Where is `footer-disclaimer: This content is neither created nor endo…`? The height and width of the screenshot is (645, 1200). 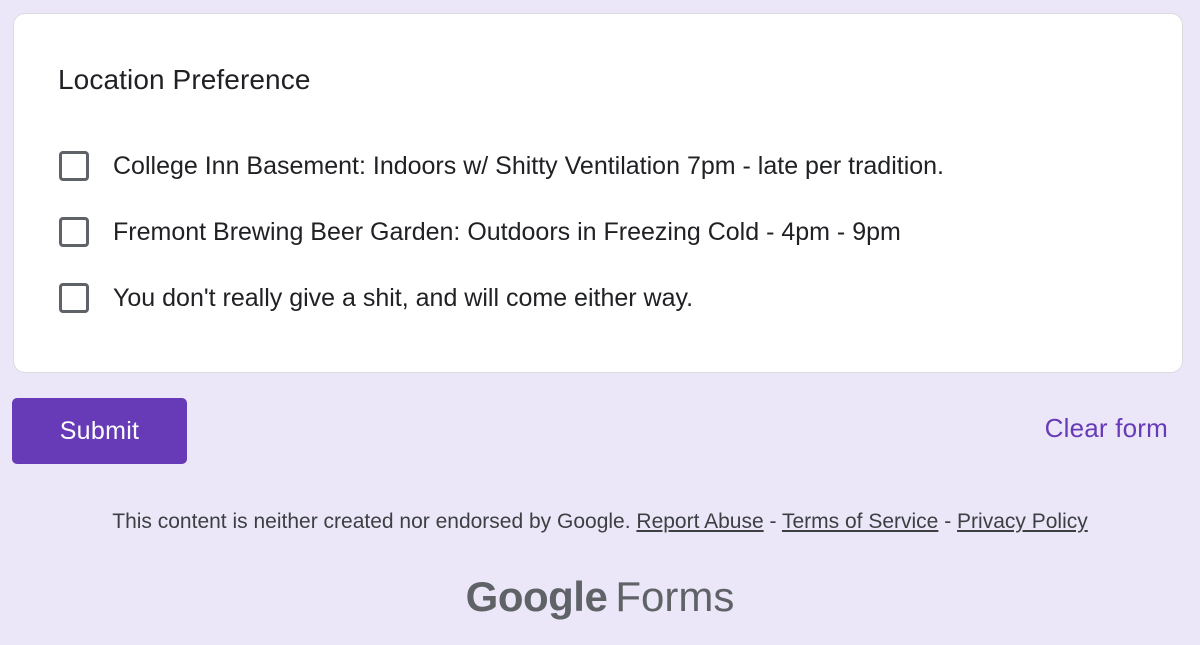
footer-disclaimer: This content is neither created nor endo… is located at coordinates (371, 521).